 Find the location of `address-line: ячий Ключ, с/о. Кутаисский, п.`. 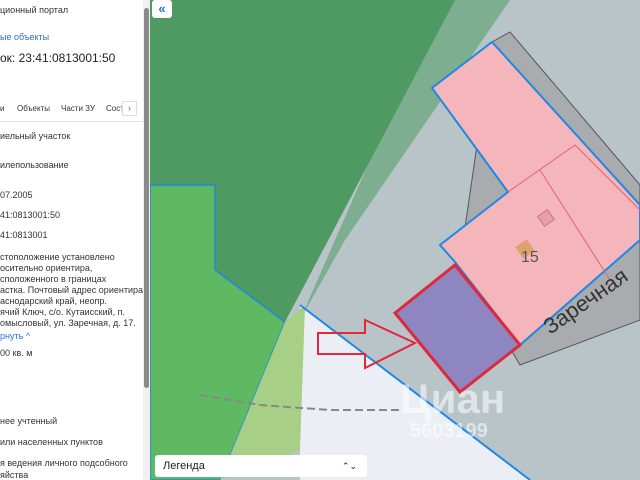

address-line: ячий Ключ, с/о. Кутаисский, п. is located at coordinates (63, 312).